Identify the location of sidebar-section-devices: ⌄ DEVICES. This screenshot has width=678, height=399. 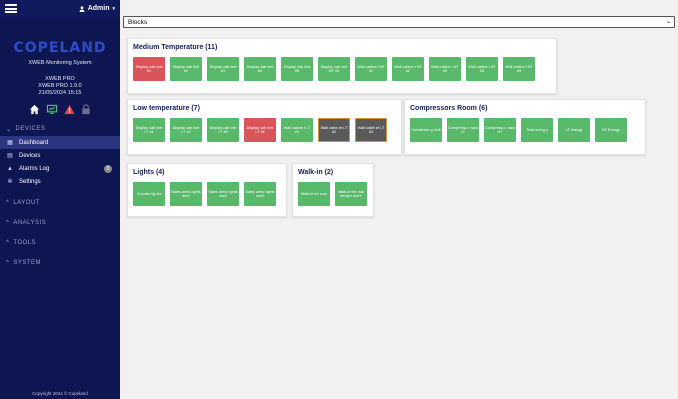
(60, 129).